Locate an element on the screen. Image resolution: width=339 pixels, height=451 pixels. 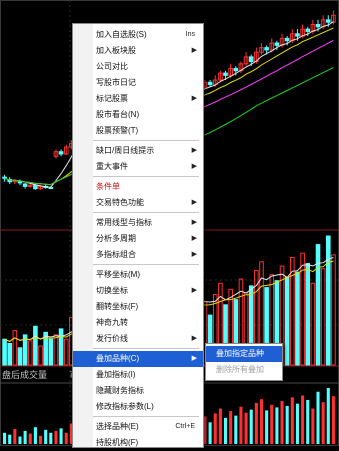
menu-item-11: 常用线型与指标 ▶ is located at coordinates (138, 223).